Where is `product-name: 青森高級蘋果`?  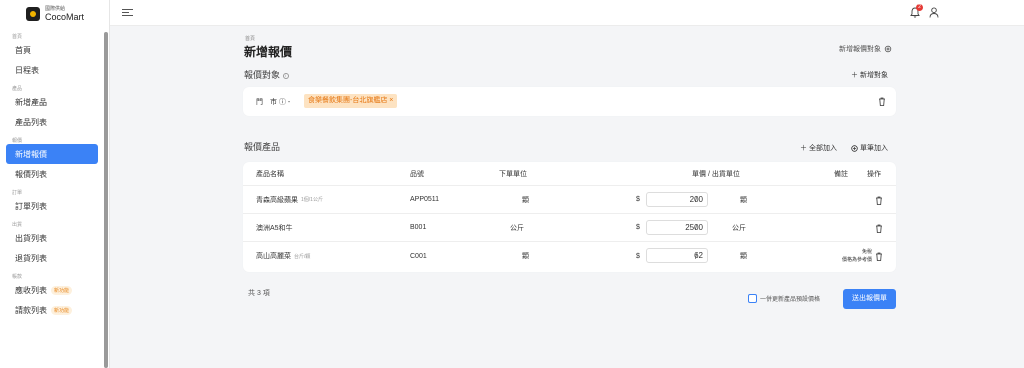 product-name: 青森高級蘋果 is located at coordinates (277, 200).